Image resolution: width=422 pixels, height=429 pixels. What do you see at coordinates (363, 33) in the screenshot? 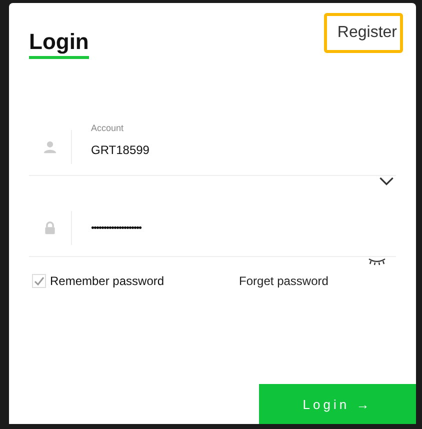
I see `register-button: Register` at bounding box center [363, 33].